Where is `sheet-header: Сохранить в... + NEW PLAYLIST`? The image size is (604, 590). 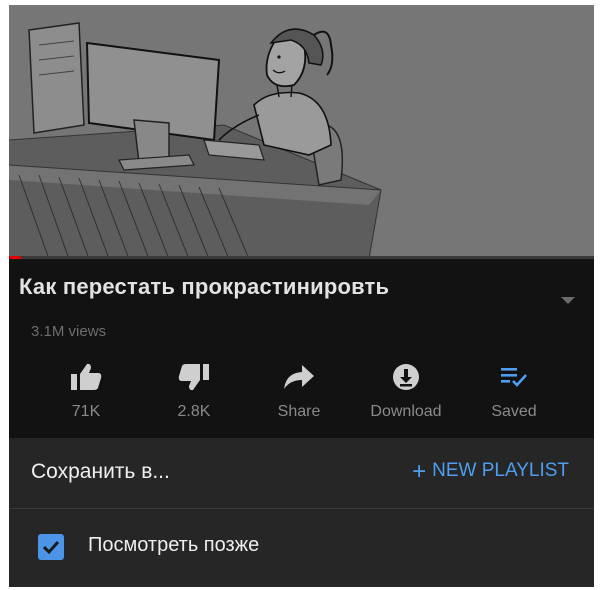
sheet-header: Сохранить в... + NEW PLAYLIST is located at coordinates (301, 473).